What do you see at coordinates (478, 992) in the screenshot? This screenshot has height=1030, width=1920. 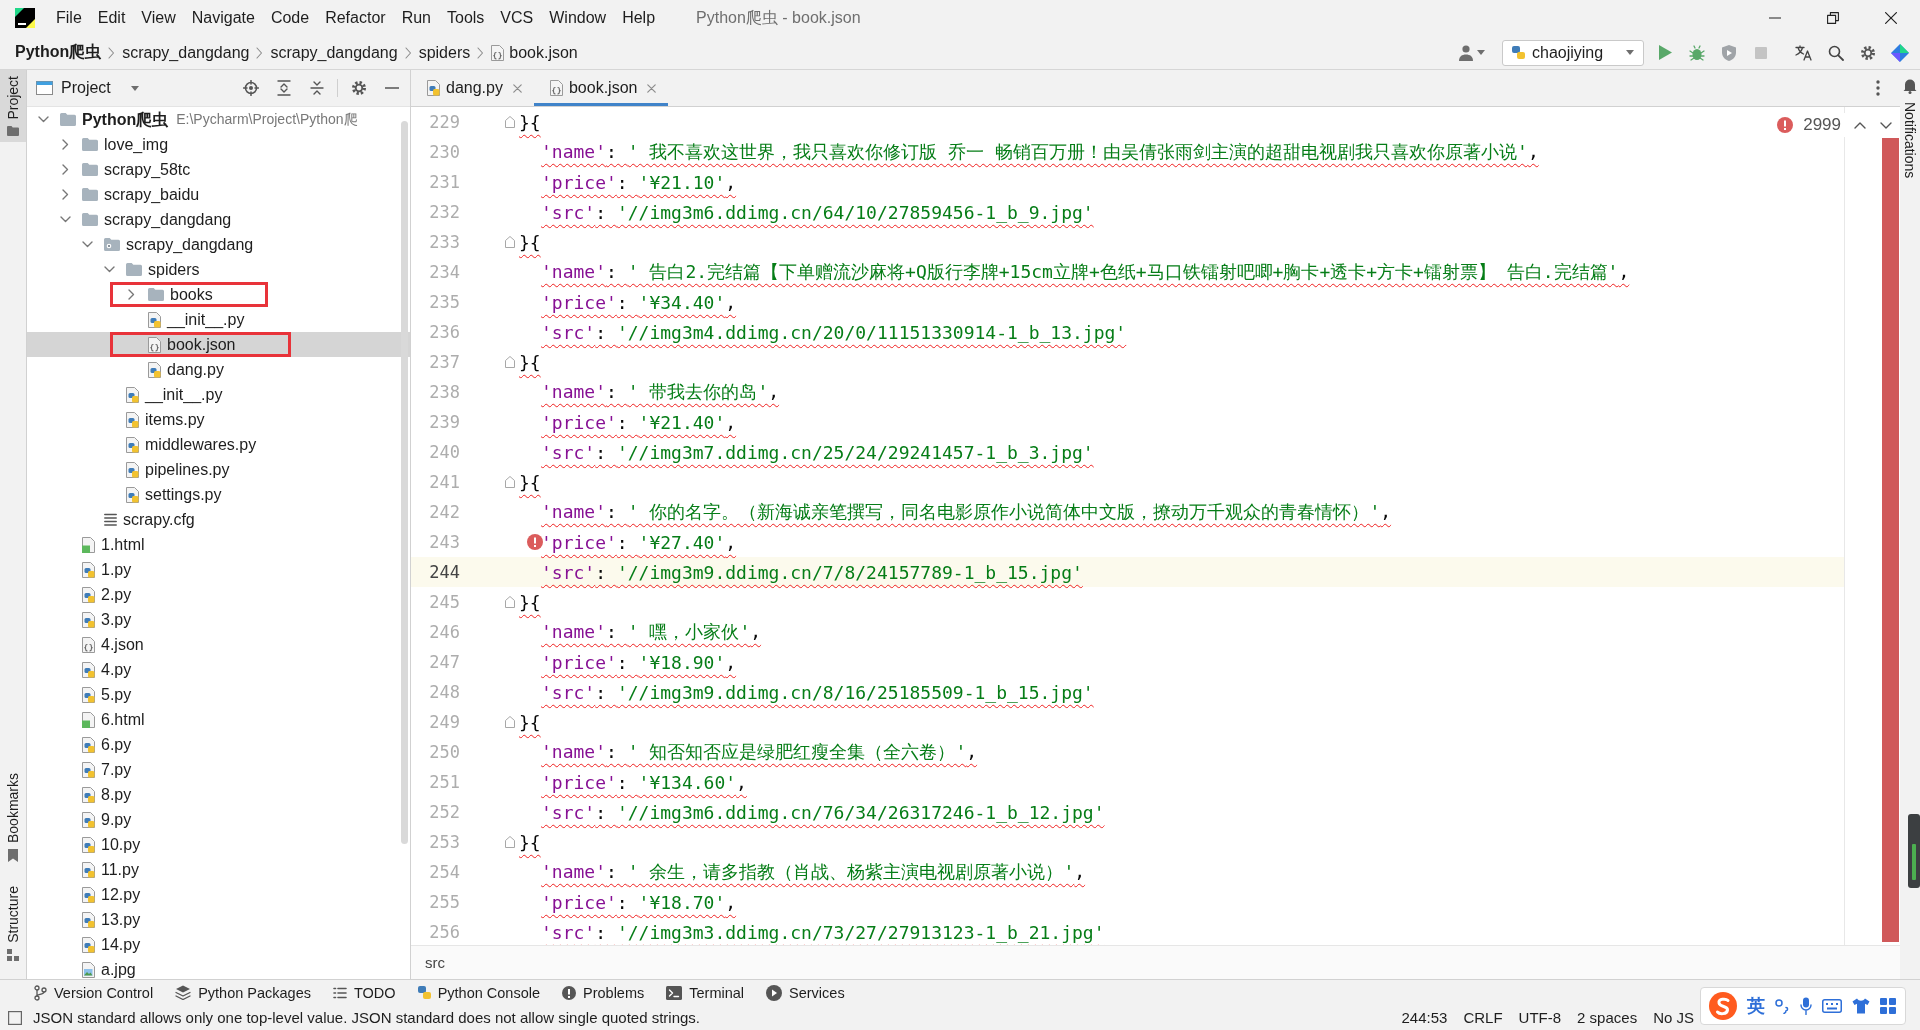 I see `tool-window-tab: Python Console` at bounding box center [478, 992].